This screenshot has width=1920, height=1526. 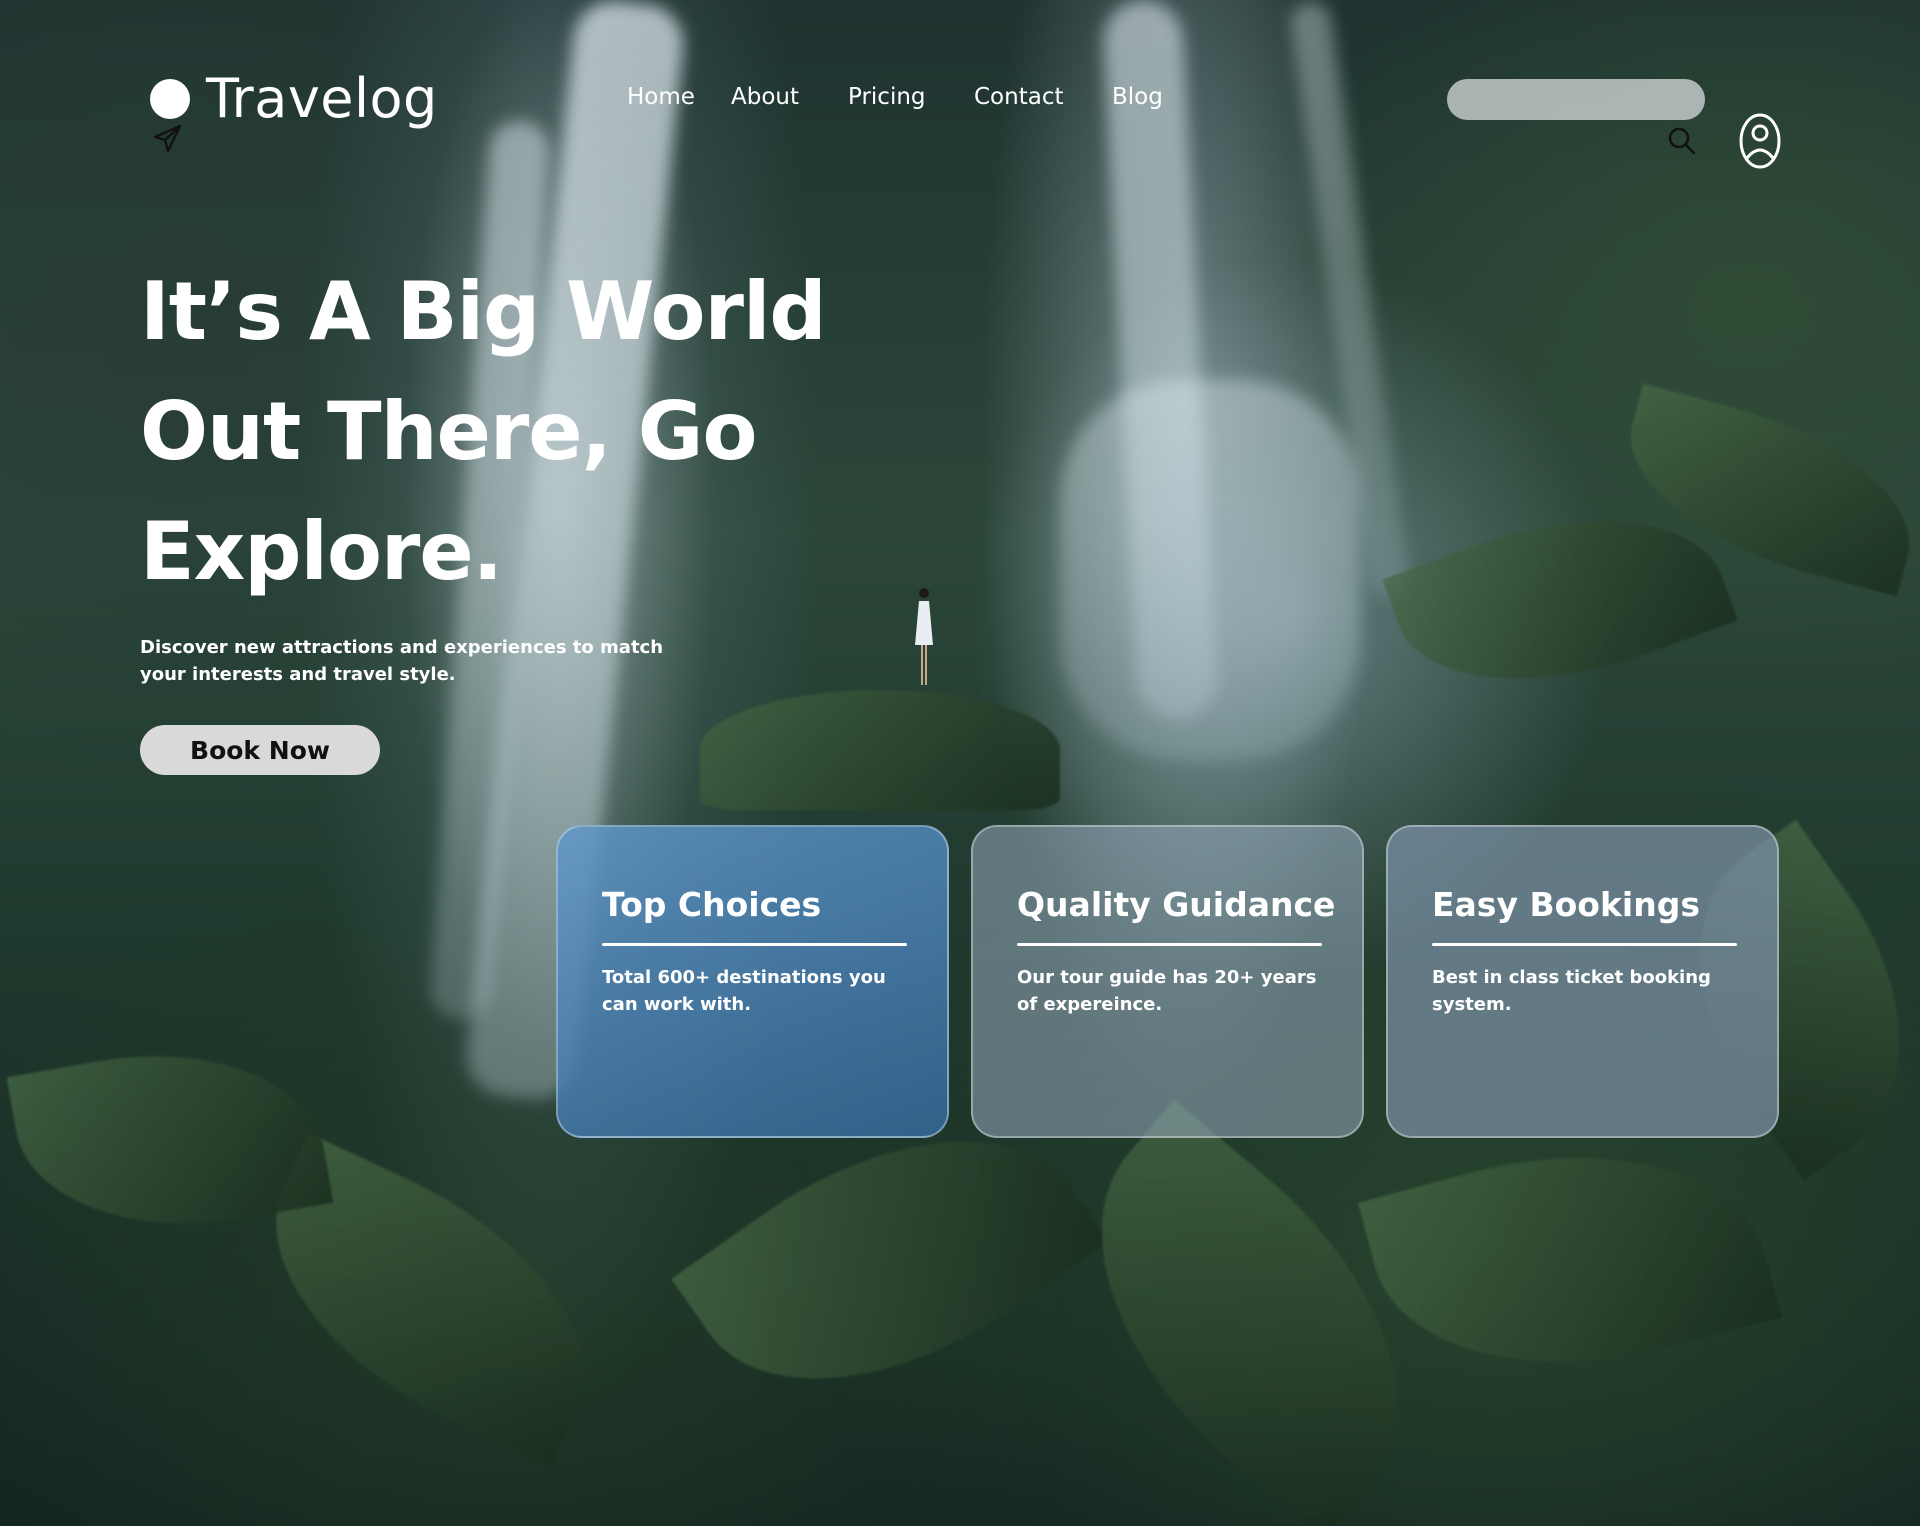 I want to click on nav-about: About, so click(x=789, y=97).